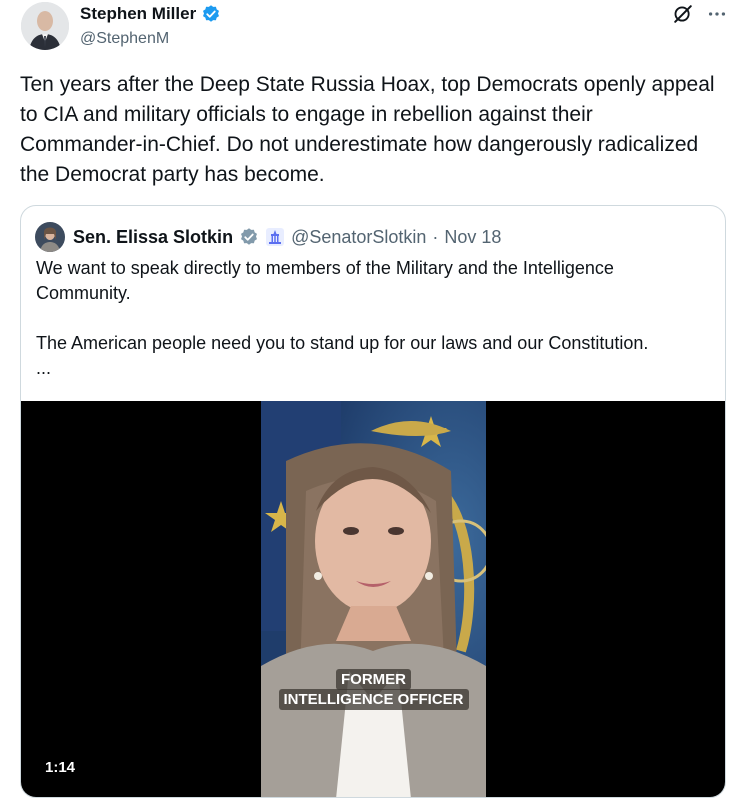  I want to click on author-handle: @StephenM, so click(124, 39).